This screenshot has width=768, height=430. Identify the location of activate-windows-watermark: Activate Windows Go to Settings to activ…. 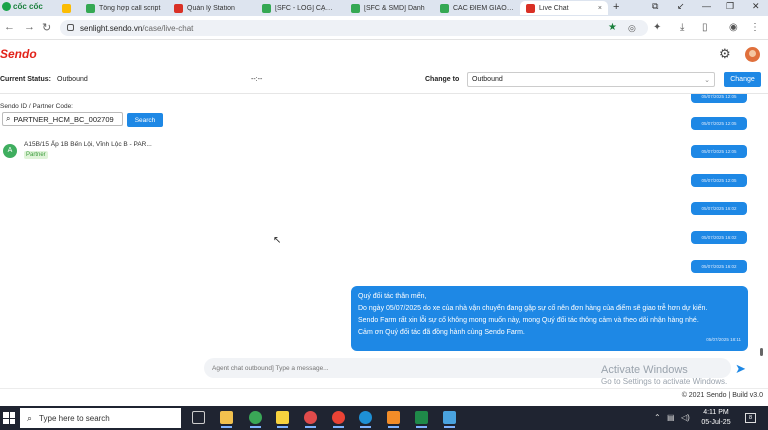
(664, 375).